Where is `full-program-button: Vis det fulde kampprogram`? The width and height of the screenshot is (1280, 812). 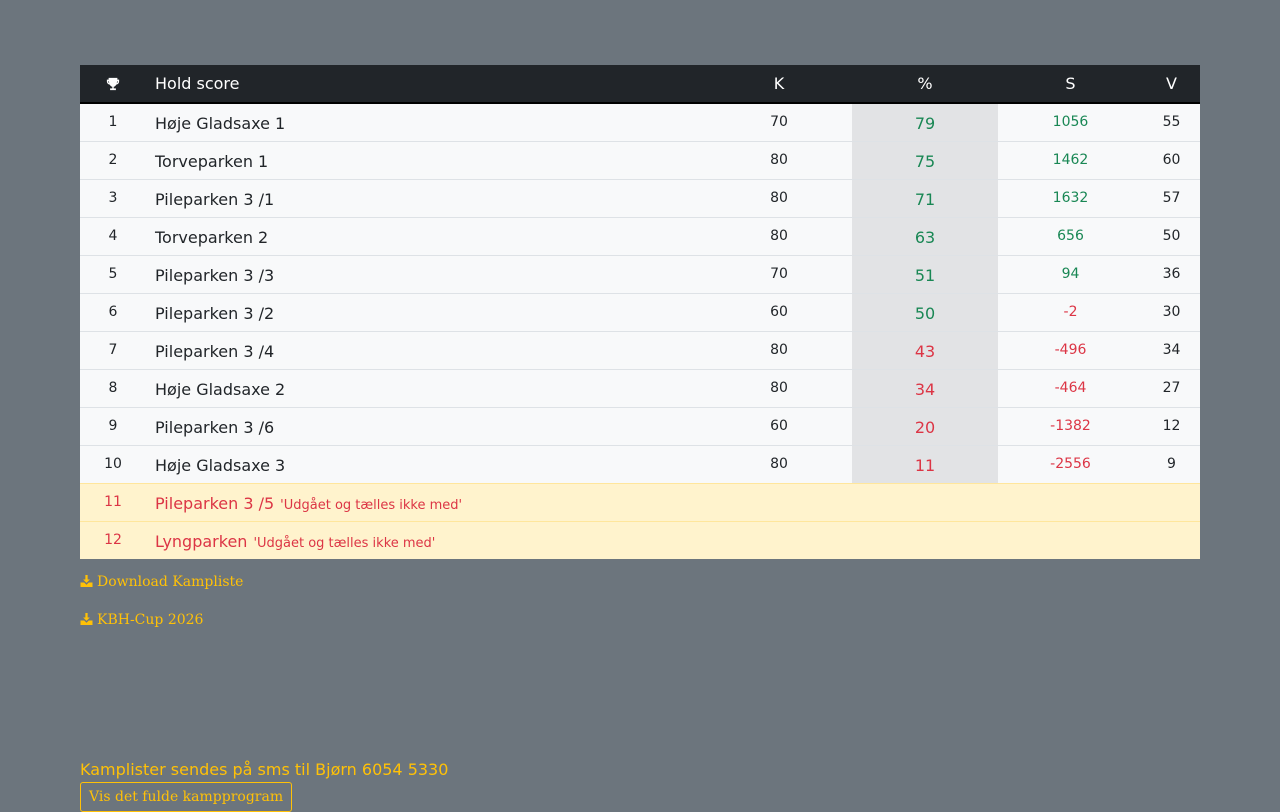
full-program-button: Vis det fulde kampprogram is located at coordinates (186, 797).